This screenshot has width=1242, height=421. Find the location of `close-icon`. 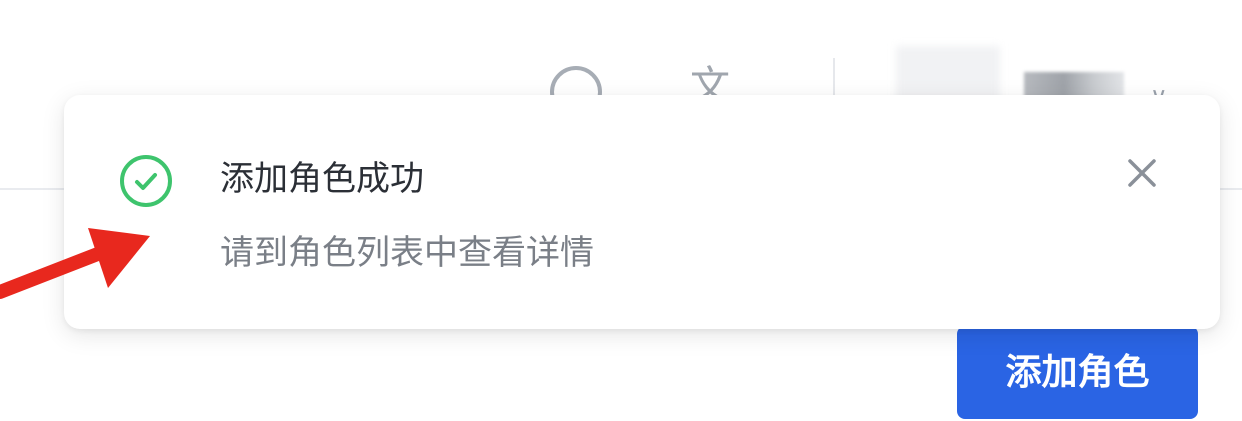

close-icon is located at coordinates (1142, 173).